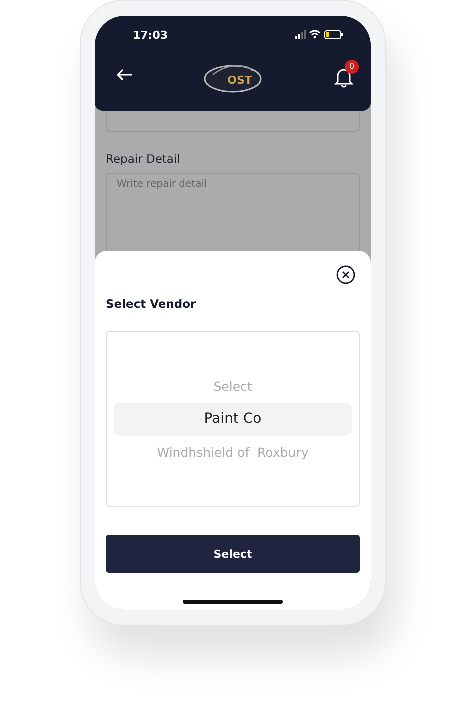 The width and height of the screenshot is (466, 708). Describe the element at coordinates (150, 35) in the screenshot. I see `status-time: 17:03` at that location.